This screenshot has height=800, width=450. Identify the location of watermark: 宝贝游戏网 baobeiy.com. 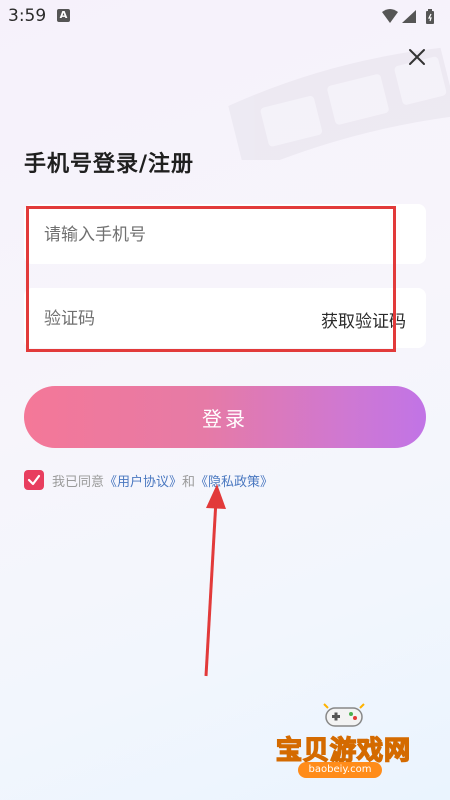
(345, 742).